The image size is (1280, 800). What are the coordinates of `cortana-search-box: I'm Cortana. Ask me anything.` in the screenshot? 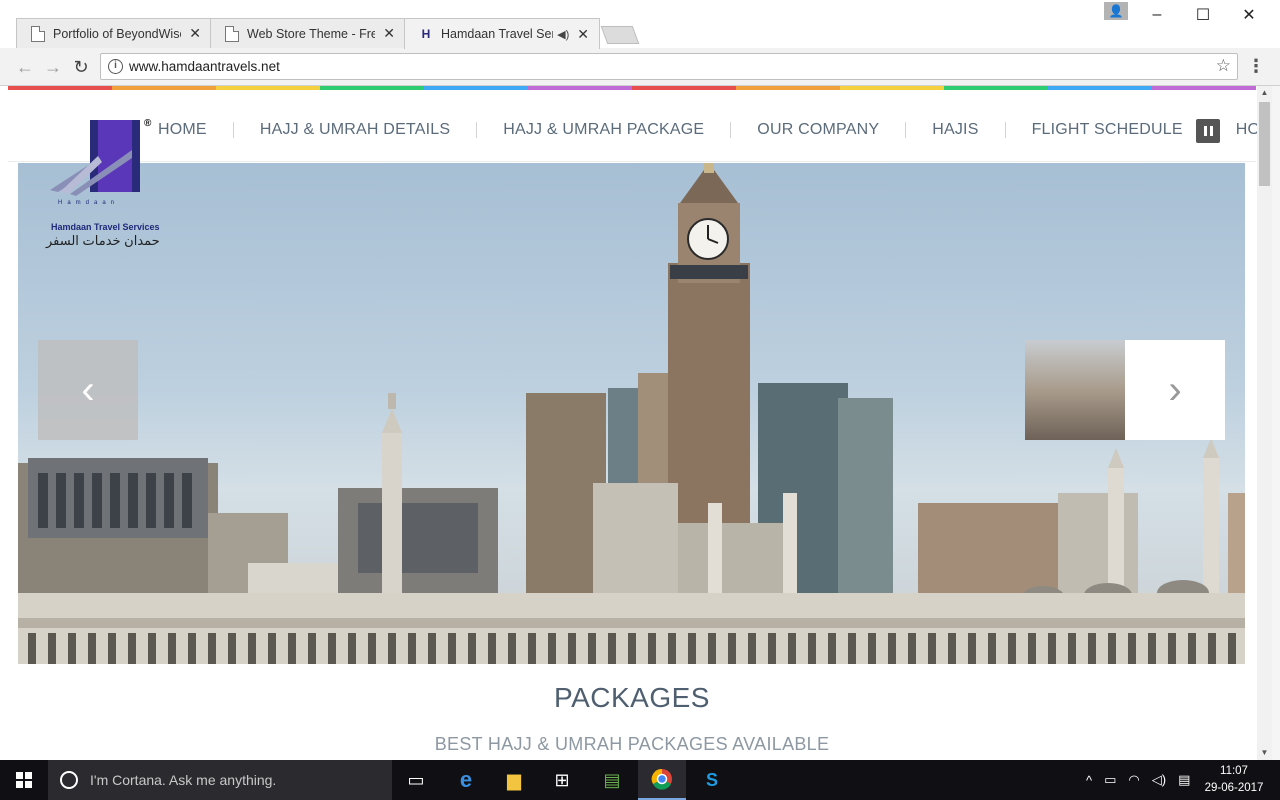 It's located at (220, 780).